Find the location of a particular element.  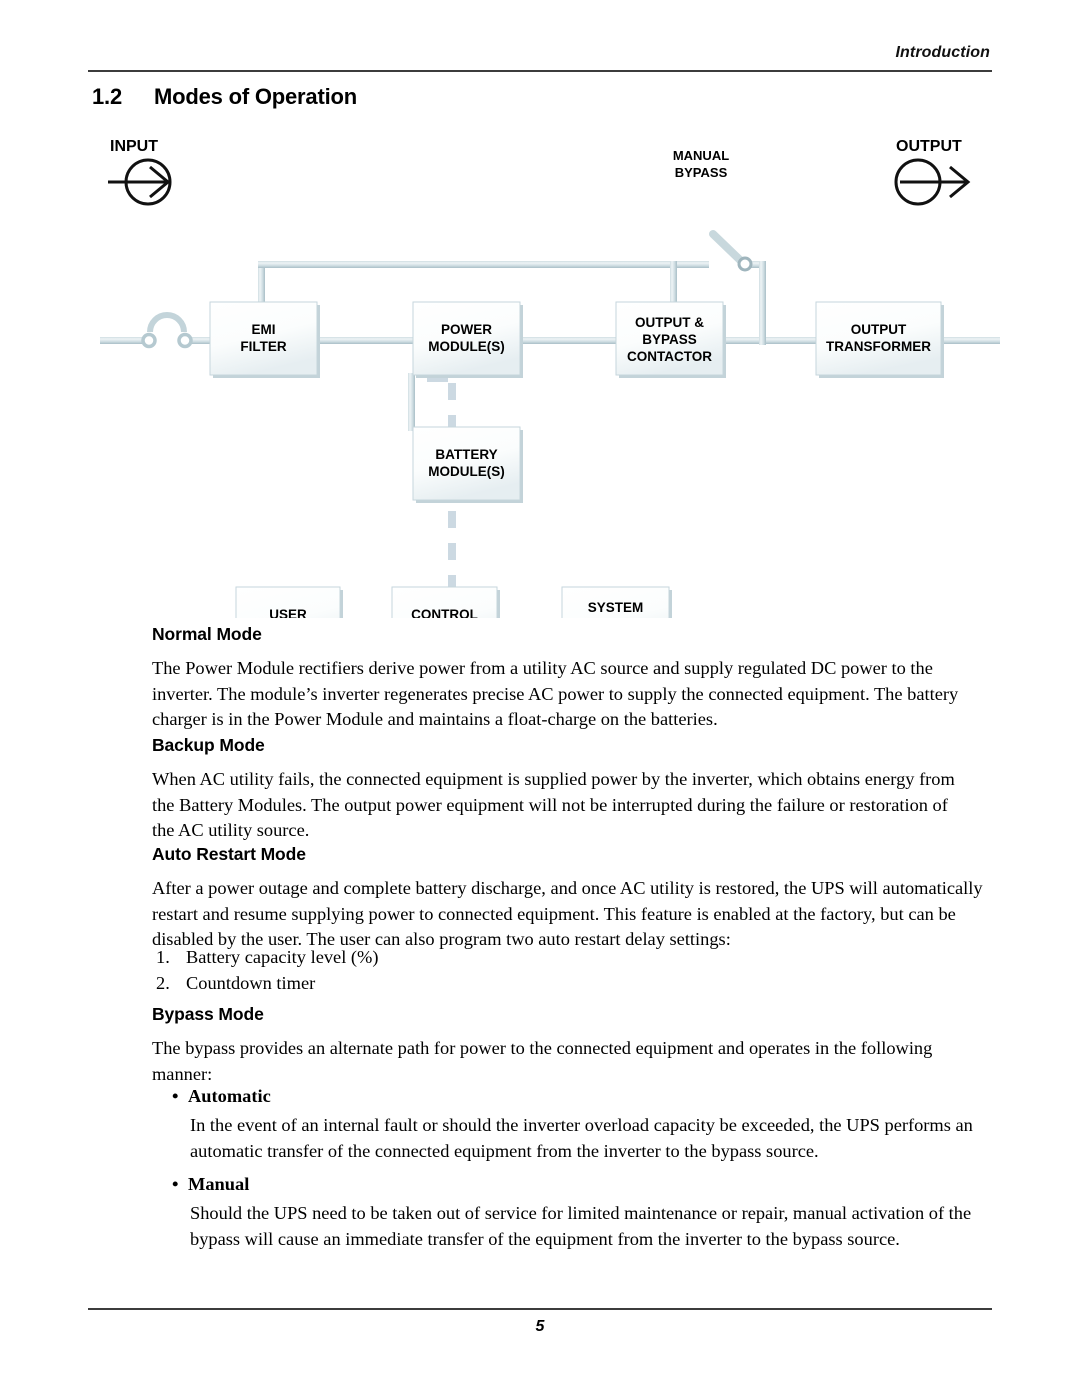

heading-auto-restart-mode: Auto Restart Mode is located at coordinates (229, 854).